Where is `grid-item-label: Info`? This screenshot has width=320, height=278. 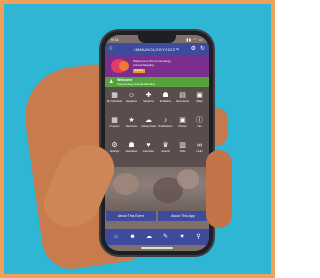 grid-item-label: Info is located at coordinates (199, 126).